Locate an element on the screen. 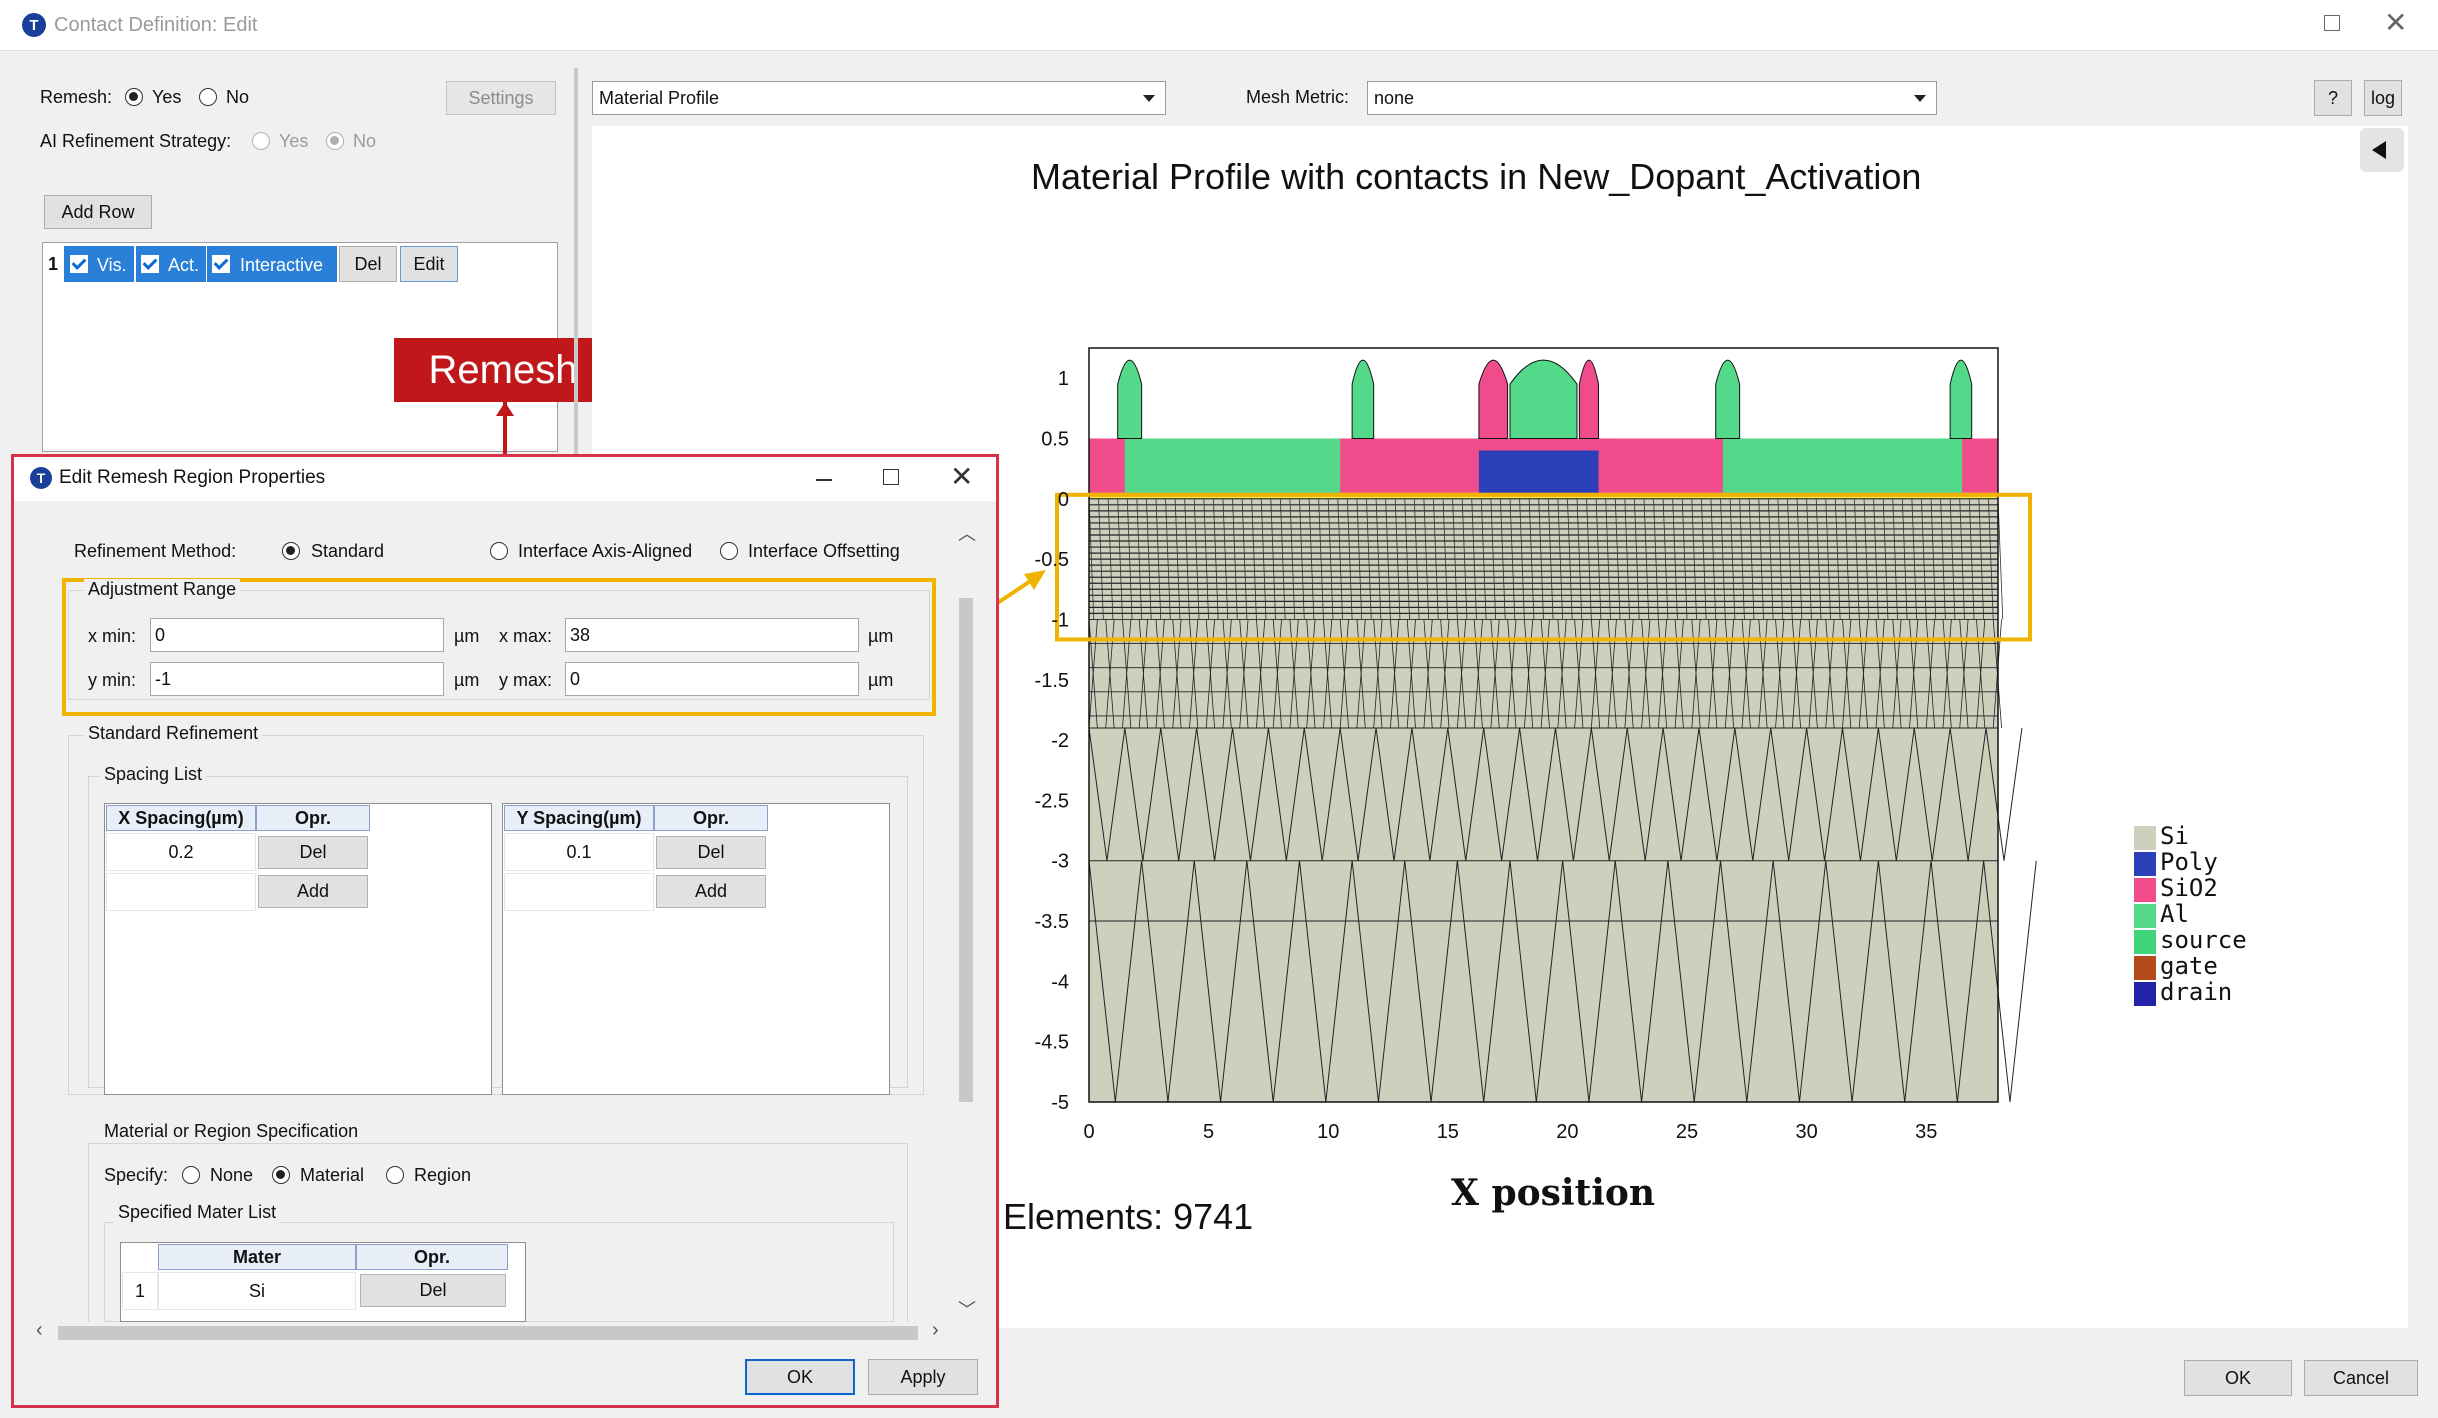  method-offset-label: Interface Offsetting is located at coordinates (824, 551).